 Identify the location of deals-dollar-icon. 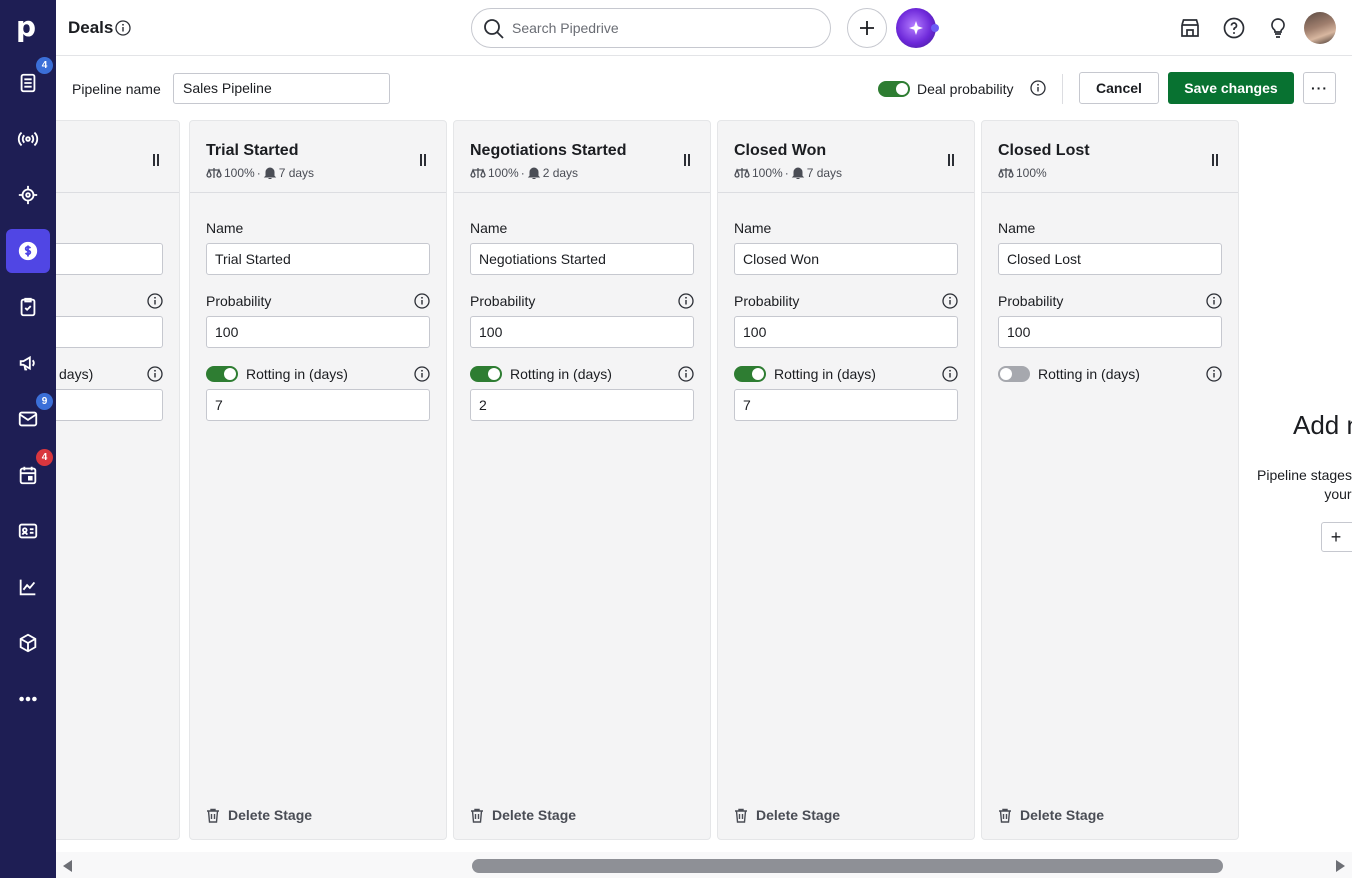
(28, 251).